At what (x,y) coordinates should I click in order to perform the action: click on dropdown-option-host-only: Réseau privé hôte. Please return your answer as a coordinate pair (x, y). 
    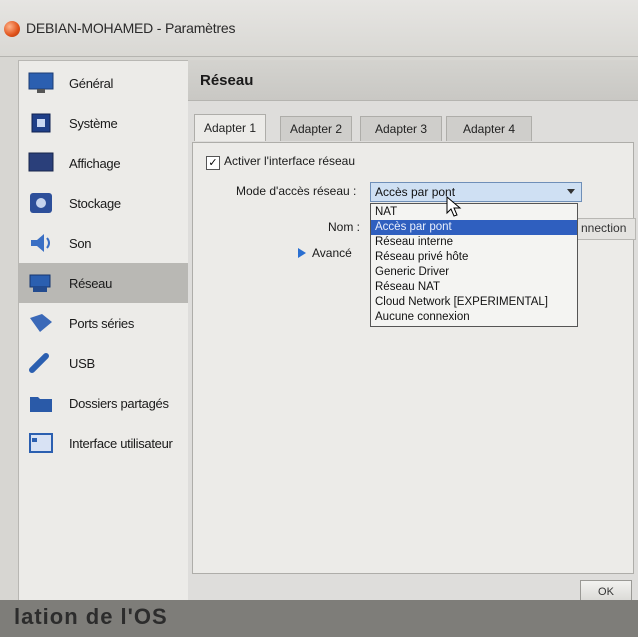
    Looking at the image, I should click on (474, 257).